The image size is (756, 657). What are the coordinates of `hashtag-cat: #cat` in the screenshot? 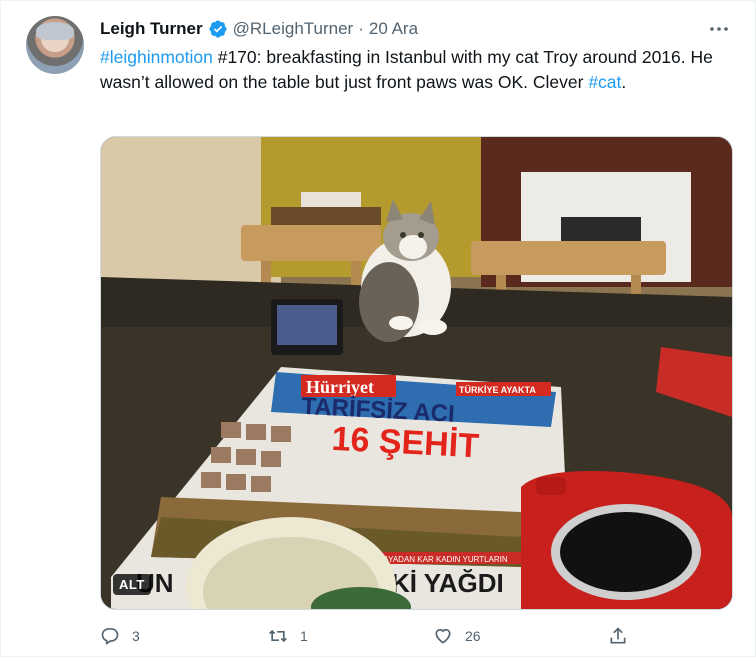 It's located at (604, 82).